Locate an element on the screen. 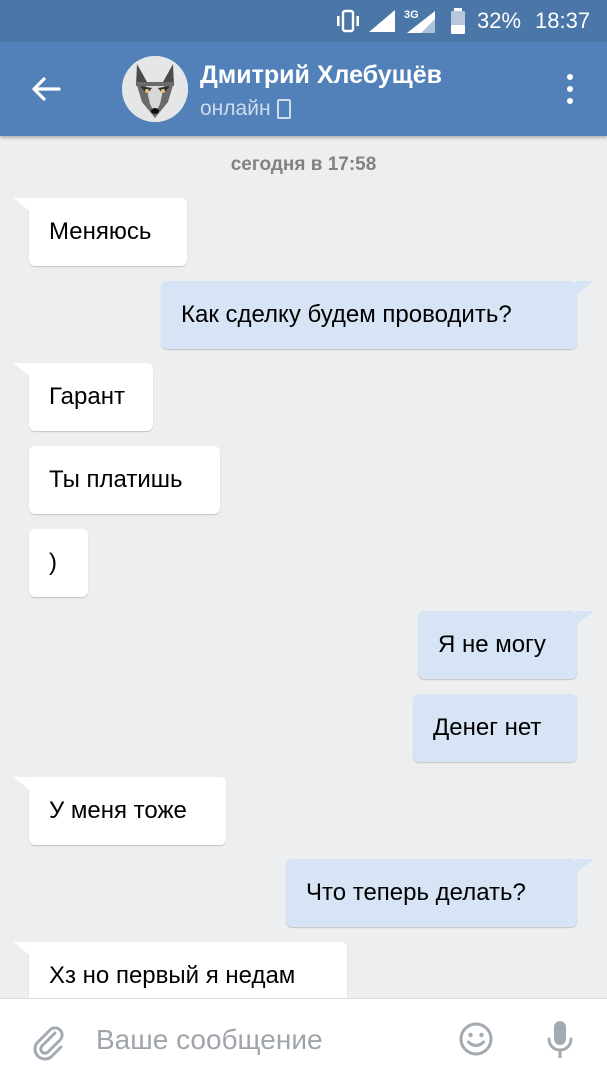 The image size is (607, 1081). message-bubble-incoming: Гарант is located at coordinates (91, 397).